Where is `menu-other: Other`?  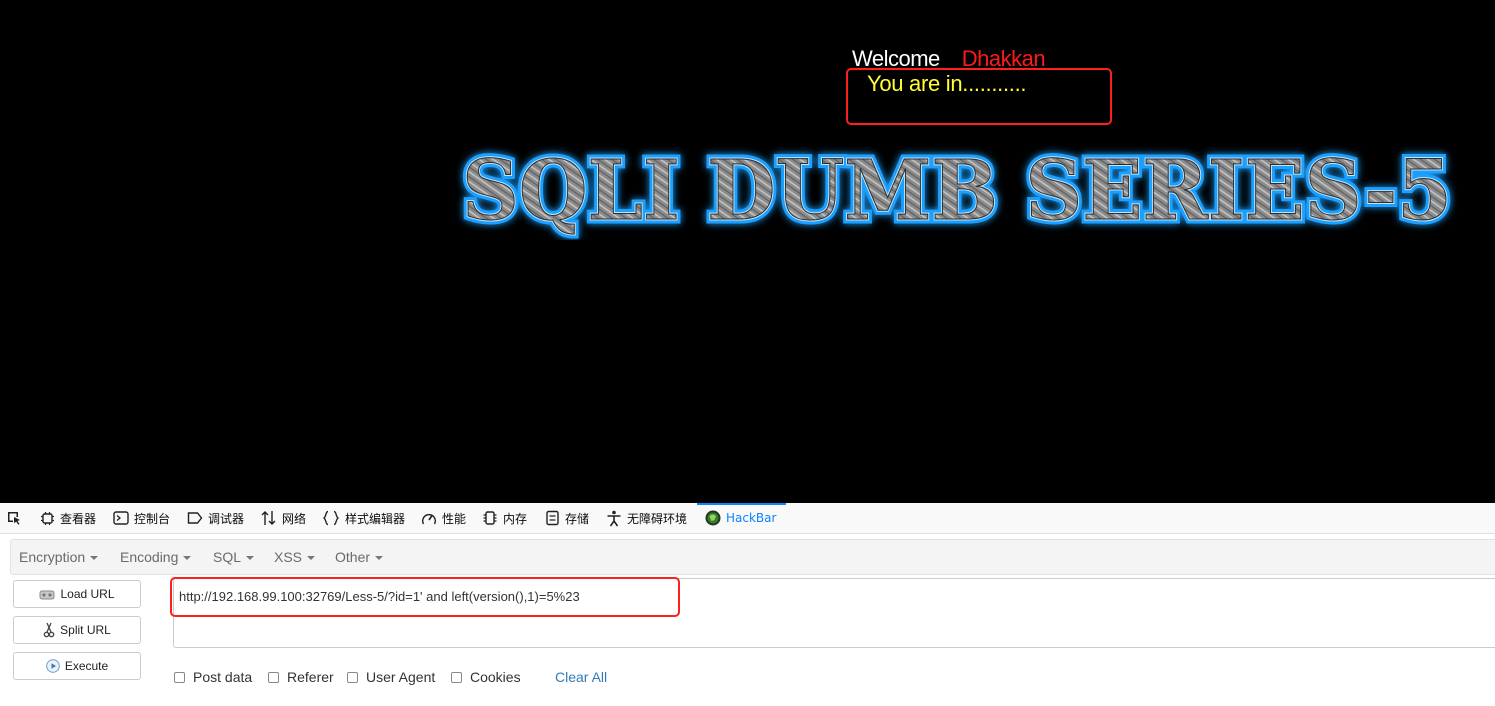 menu-other: Other is located at coordinates (359, 557).